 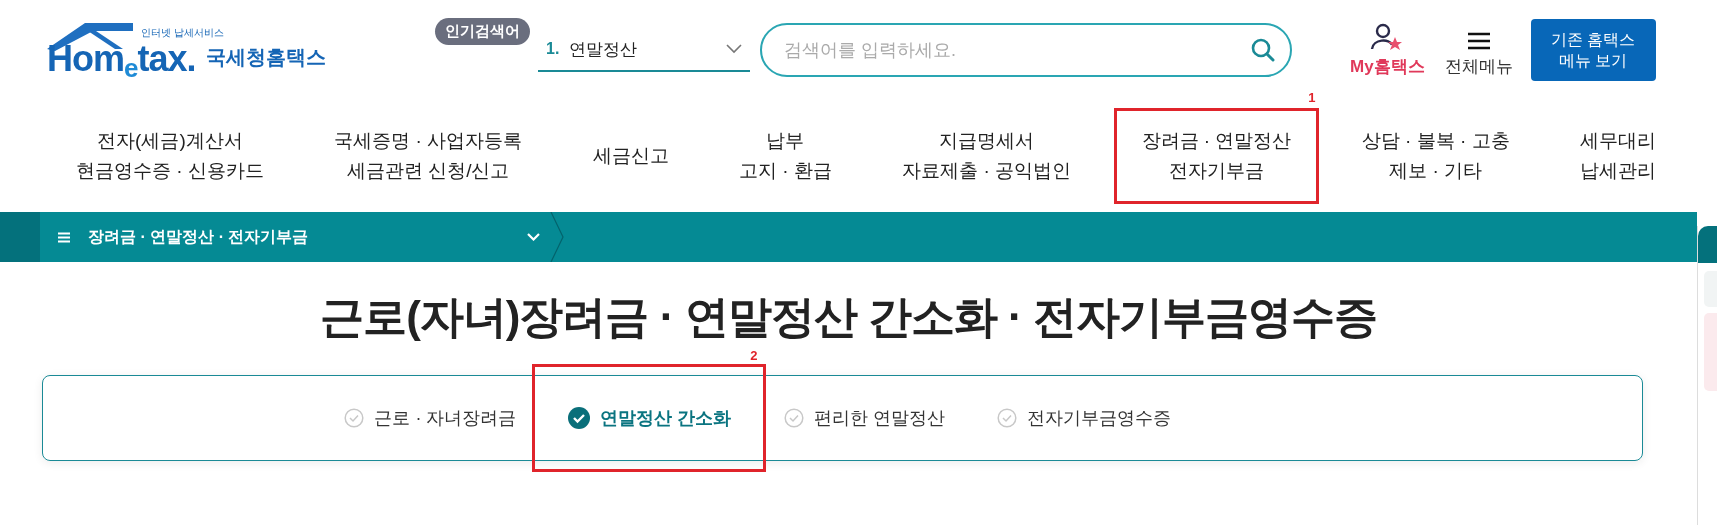 What do you see at coordinates (557, 237) in the screenshot?
I see `breadcrumb-separator-icon` at bounding box center [557, 237].